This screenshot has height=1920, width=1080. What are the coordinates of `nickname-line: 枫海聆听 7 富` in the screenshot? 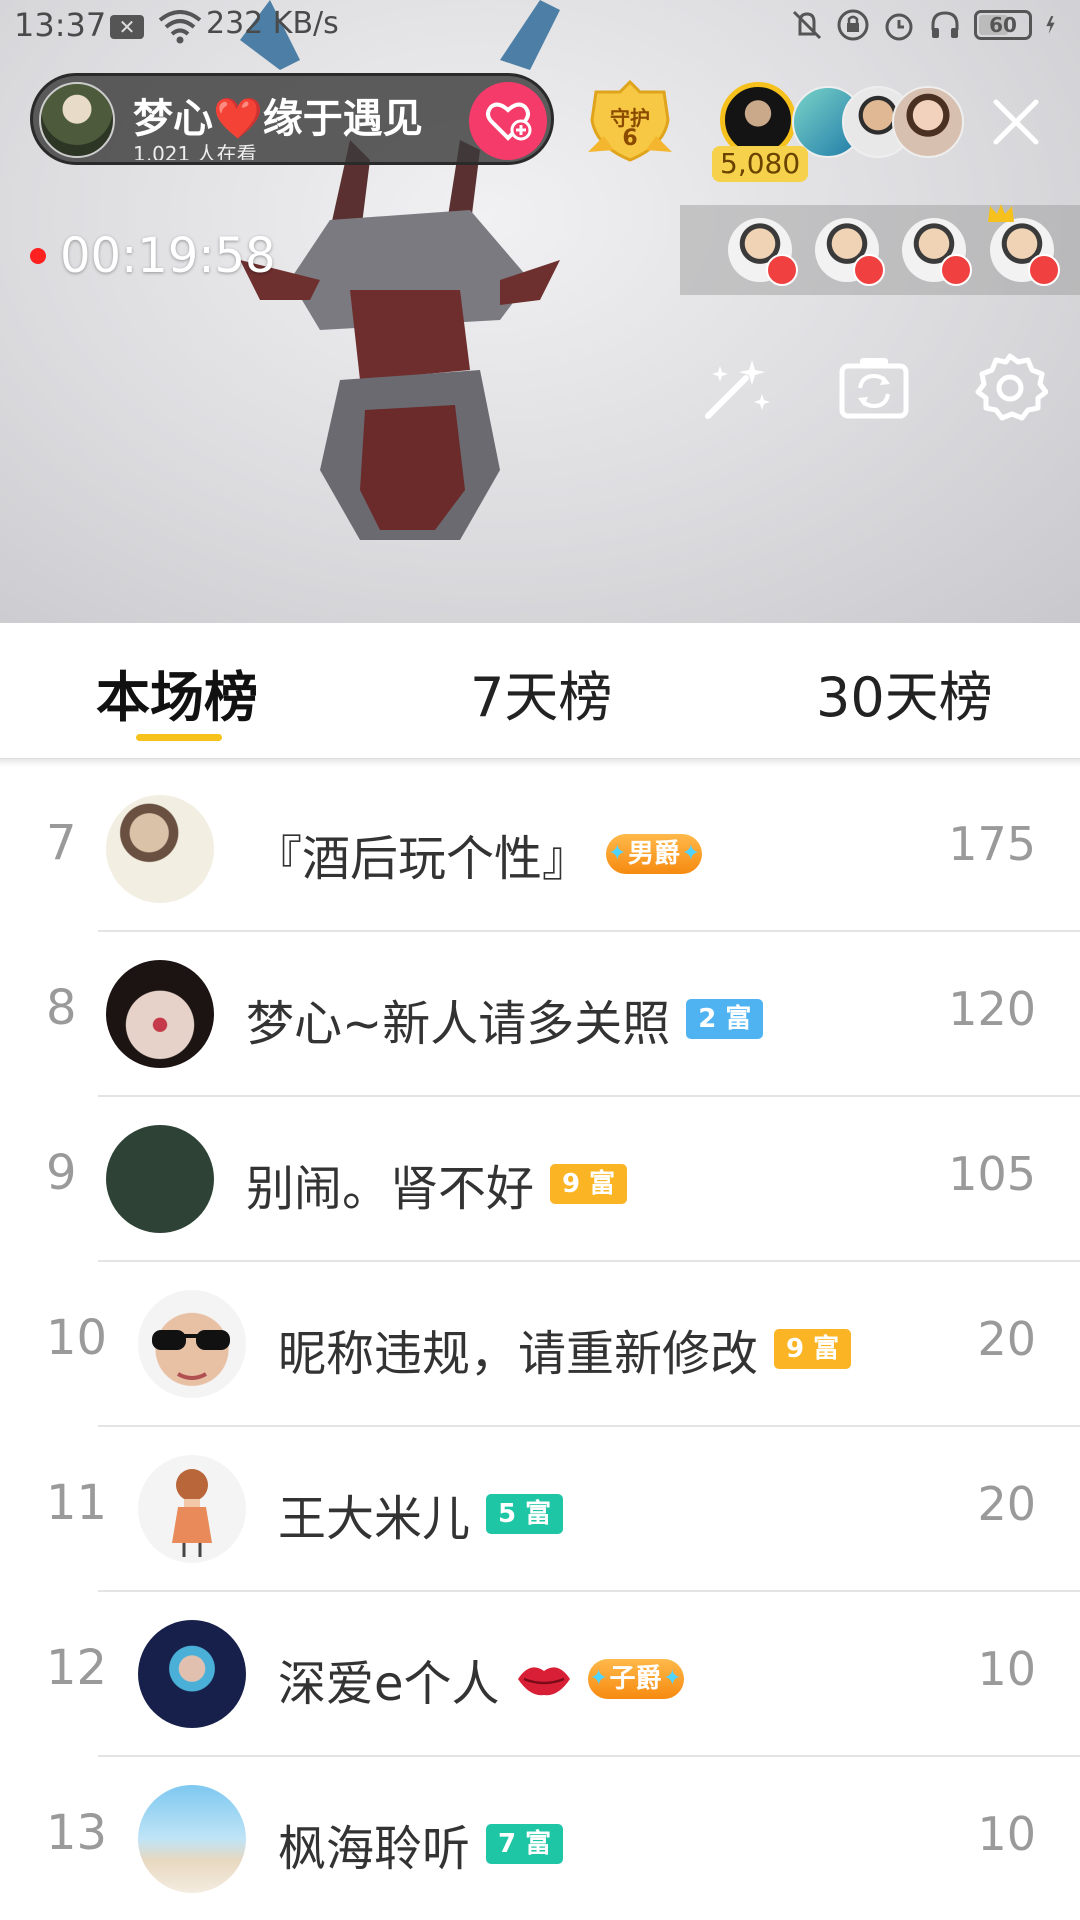 It's located at (421, 1844).